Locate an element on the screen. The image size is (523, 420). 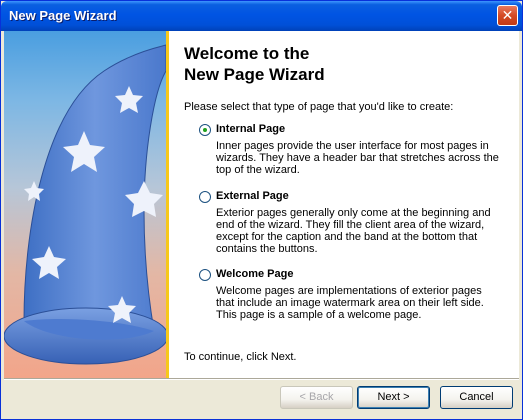
radio-selected-dot is located at coordinates (205, 130).